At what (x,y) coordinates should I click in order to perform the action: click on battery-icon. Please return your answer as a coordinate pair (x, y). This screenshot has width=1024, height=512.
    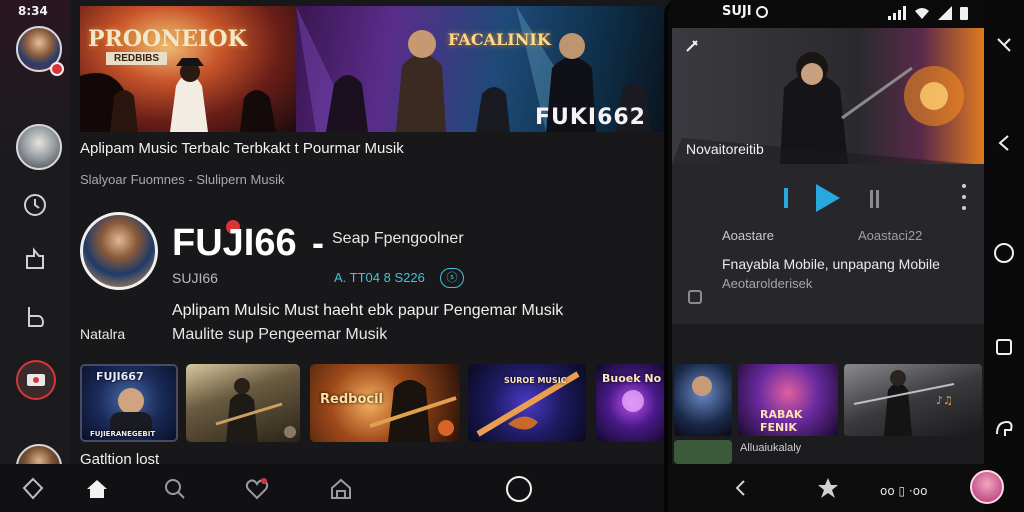
    Looking at the image, I should click on (964, 13).